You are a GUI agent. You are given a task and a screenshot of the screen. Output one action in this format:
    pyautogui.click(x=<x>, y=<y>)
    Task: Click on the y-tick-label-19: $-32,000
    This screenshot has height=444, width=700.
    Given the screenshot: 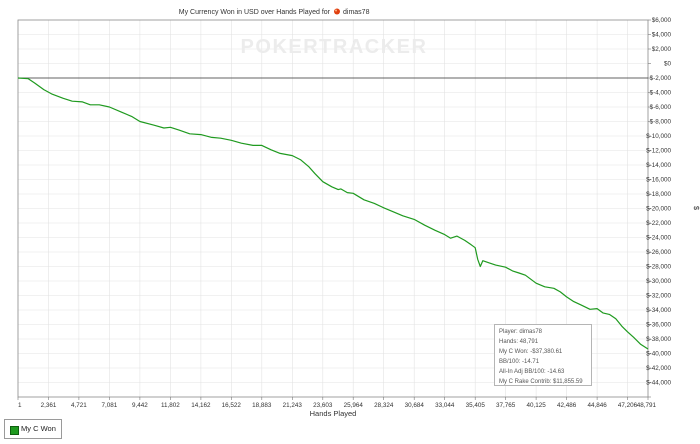 What is the action you would take?
    pyautogui.click(x=658, y=296)
    